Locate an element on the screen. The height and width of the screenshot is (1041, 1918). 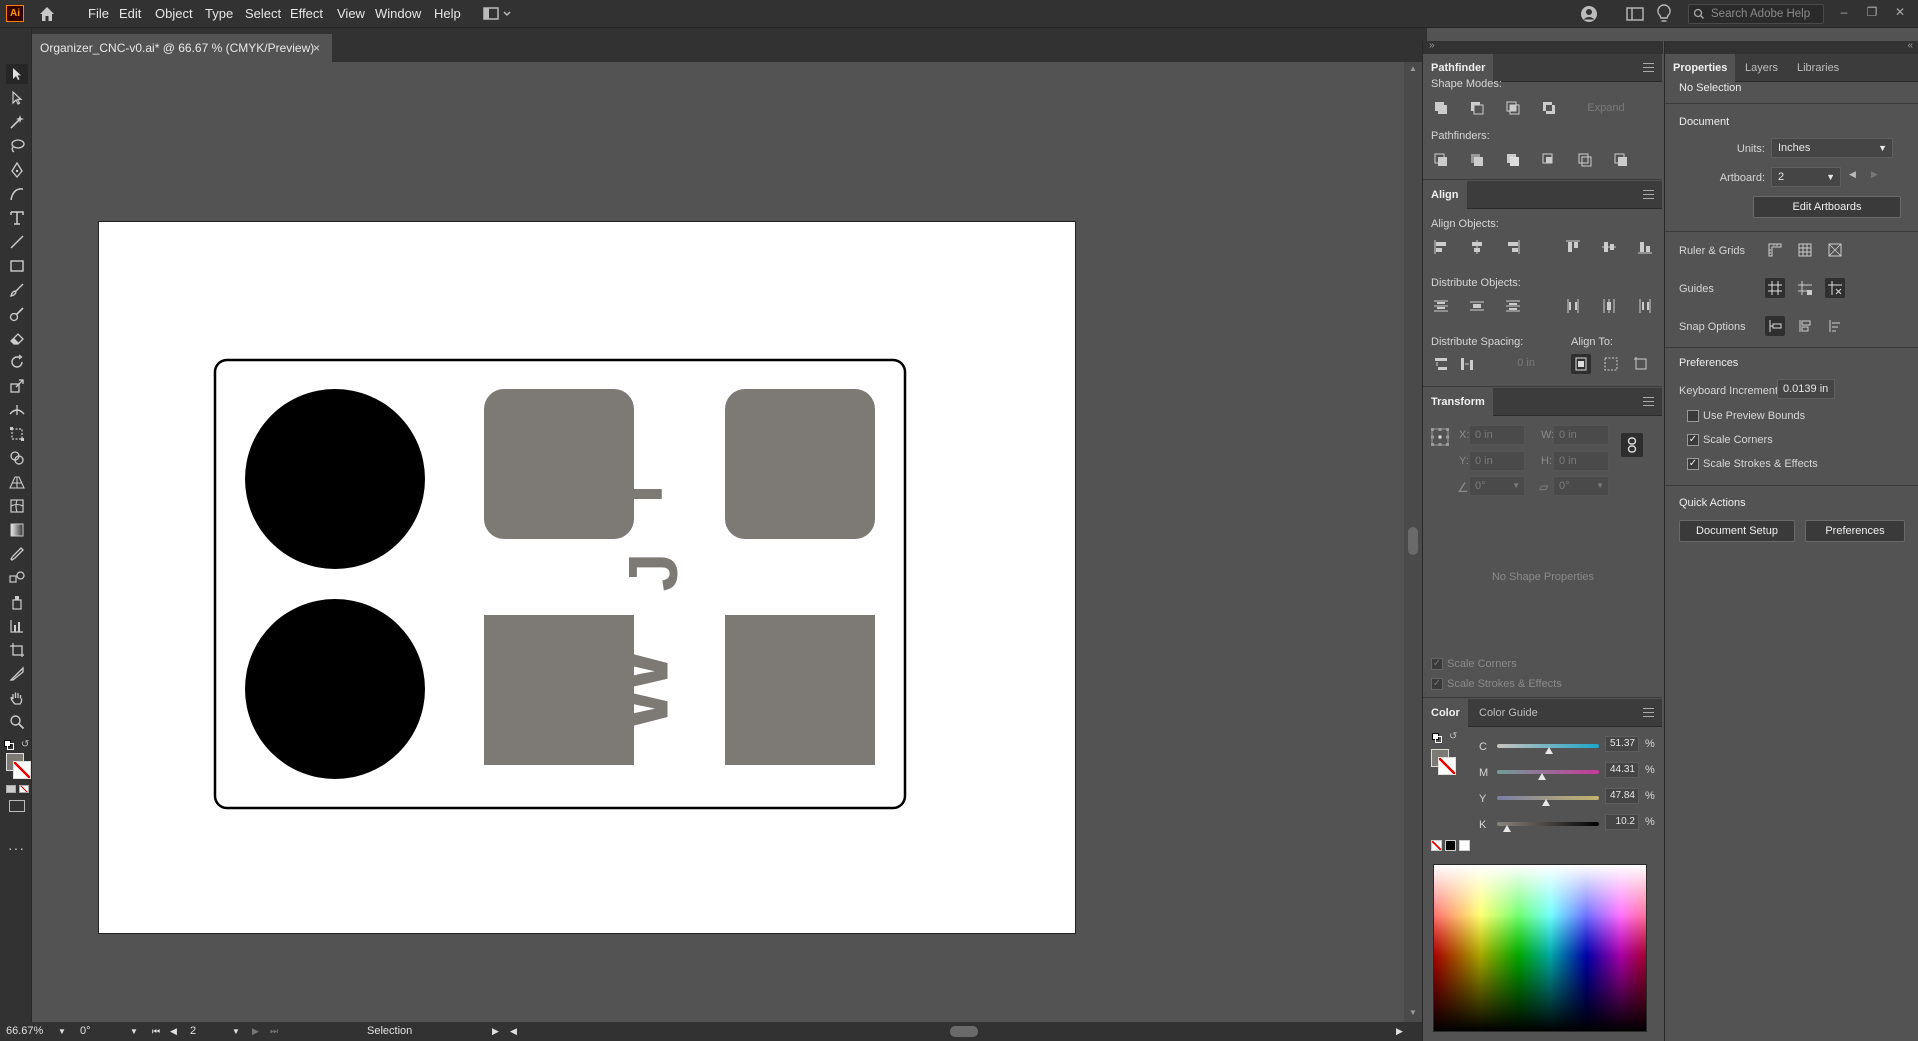
menu-file: File is located at coordinates (98, 14).